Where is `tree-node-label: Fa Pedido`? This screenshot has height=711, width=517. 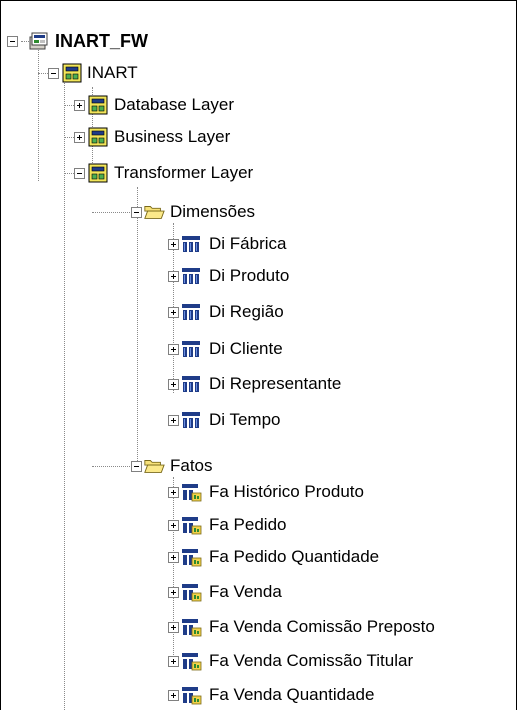
tree-node-label: Fa Pedido is located at coordinates (248, 524).